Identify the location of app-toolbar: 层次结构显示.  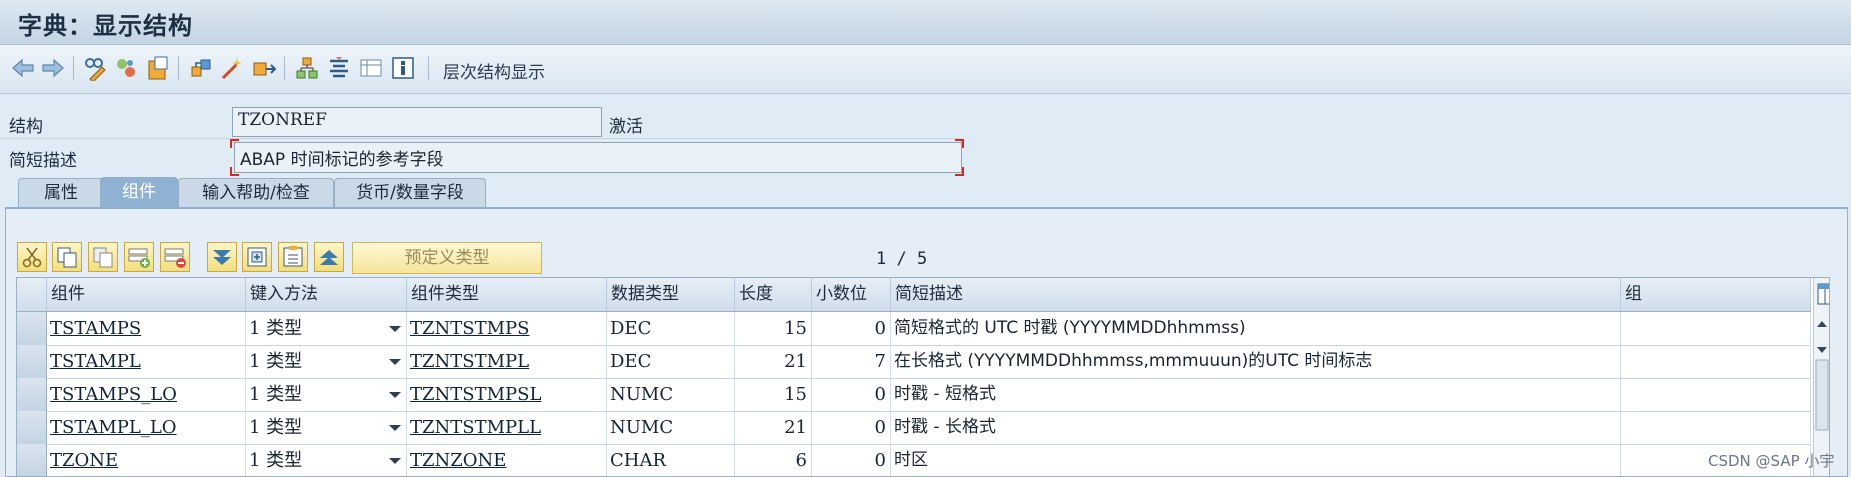
(925, 69).